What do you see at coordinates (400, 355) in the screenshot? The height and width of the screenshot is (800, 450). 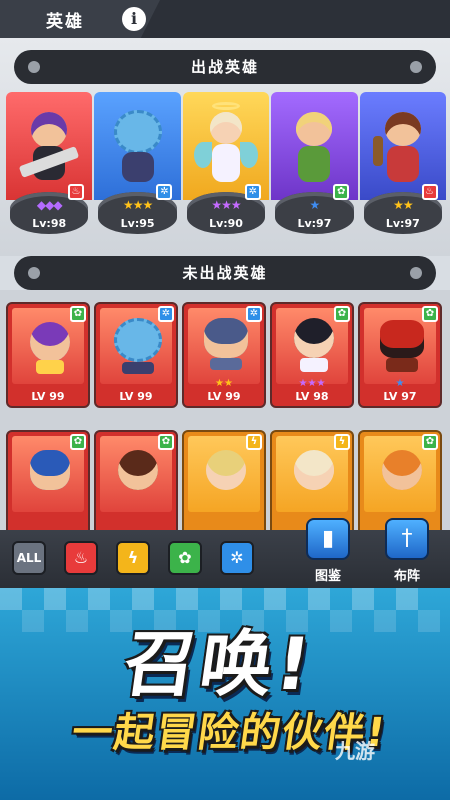 I see `hero-card: ★ LV 97 ✿` at bounding box center [400, 355].